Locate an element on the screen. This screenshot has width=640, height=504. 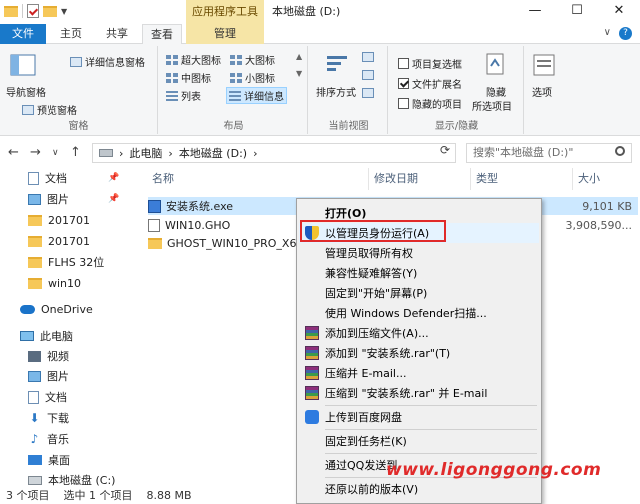
column-header-modified: 修改日期 is located at coordinates (396, 178).